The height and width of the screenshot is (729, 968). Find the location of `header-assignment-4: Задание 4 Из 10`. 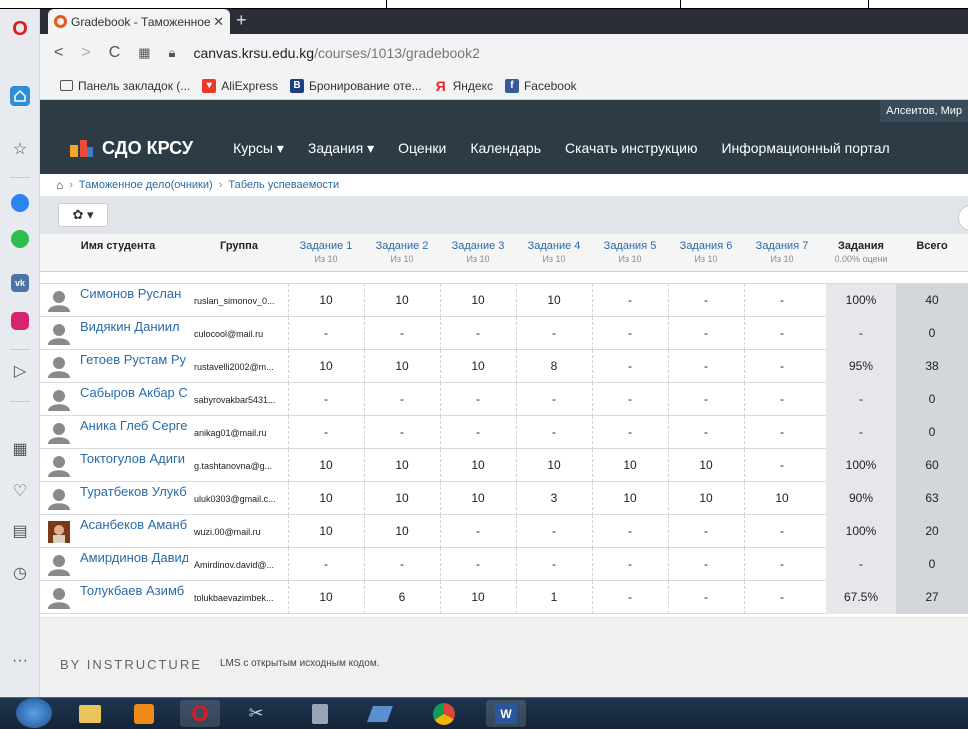

header-assignment-4: Задание 4 Из 10 is located at coordinates (554, 253).